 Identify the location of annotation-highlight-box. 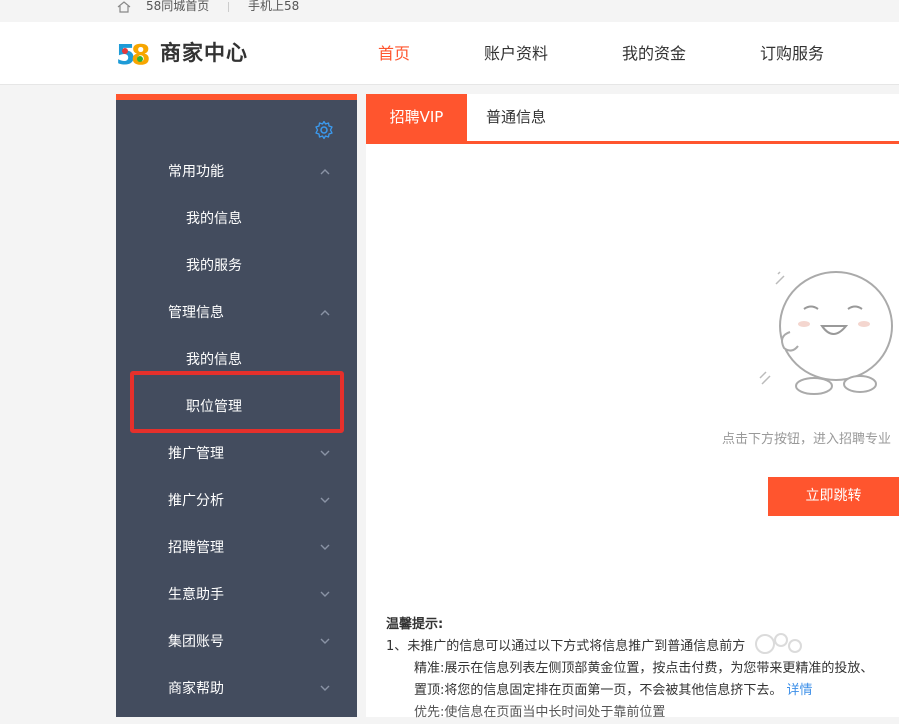
(237, 402).